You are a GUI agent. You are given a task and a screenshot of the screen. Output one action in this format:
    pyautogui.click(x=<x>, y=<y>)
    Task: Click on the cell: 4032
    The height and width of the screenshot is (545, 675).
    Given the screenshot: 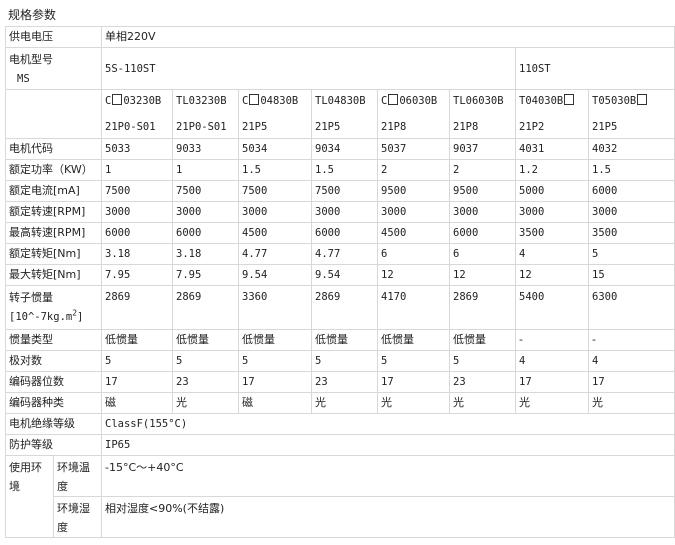 What is the action you would take?
    pyautogui.click(x=631, y=149)
    